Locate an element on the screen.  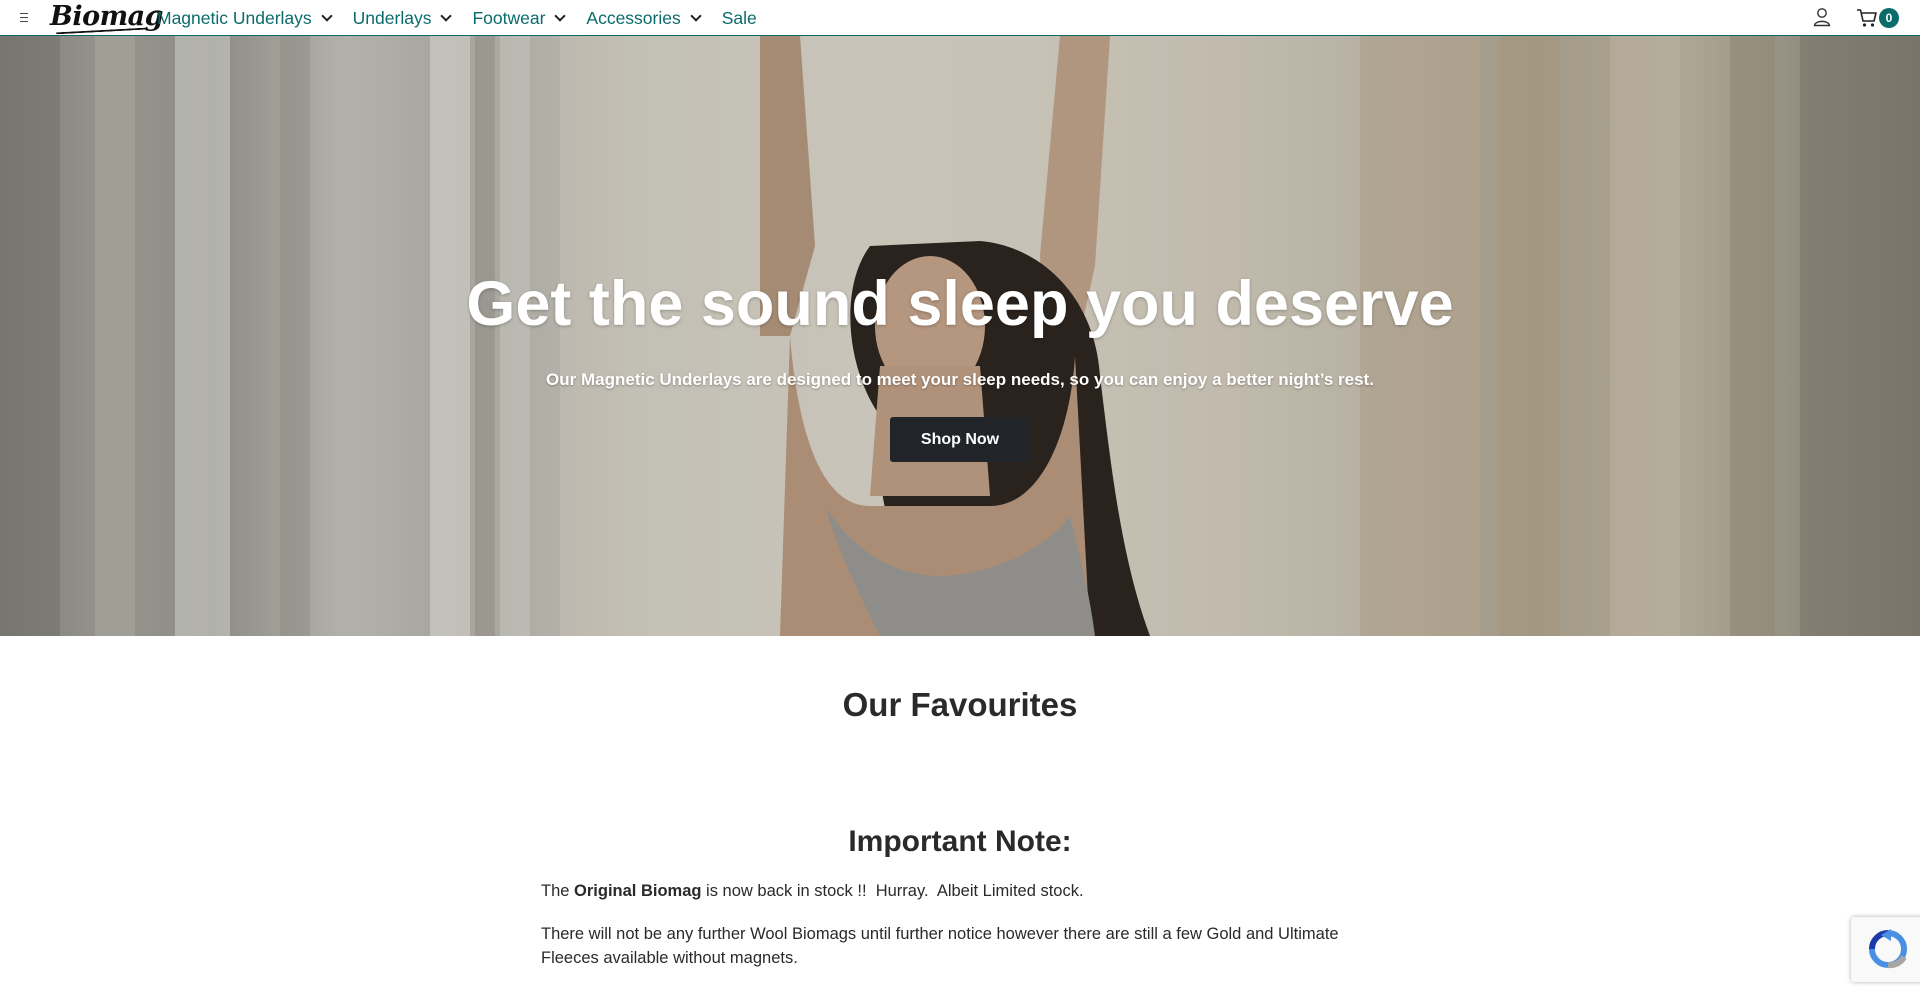
nav-item-underlays: Underlays is located at coordinates (402, 18).